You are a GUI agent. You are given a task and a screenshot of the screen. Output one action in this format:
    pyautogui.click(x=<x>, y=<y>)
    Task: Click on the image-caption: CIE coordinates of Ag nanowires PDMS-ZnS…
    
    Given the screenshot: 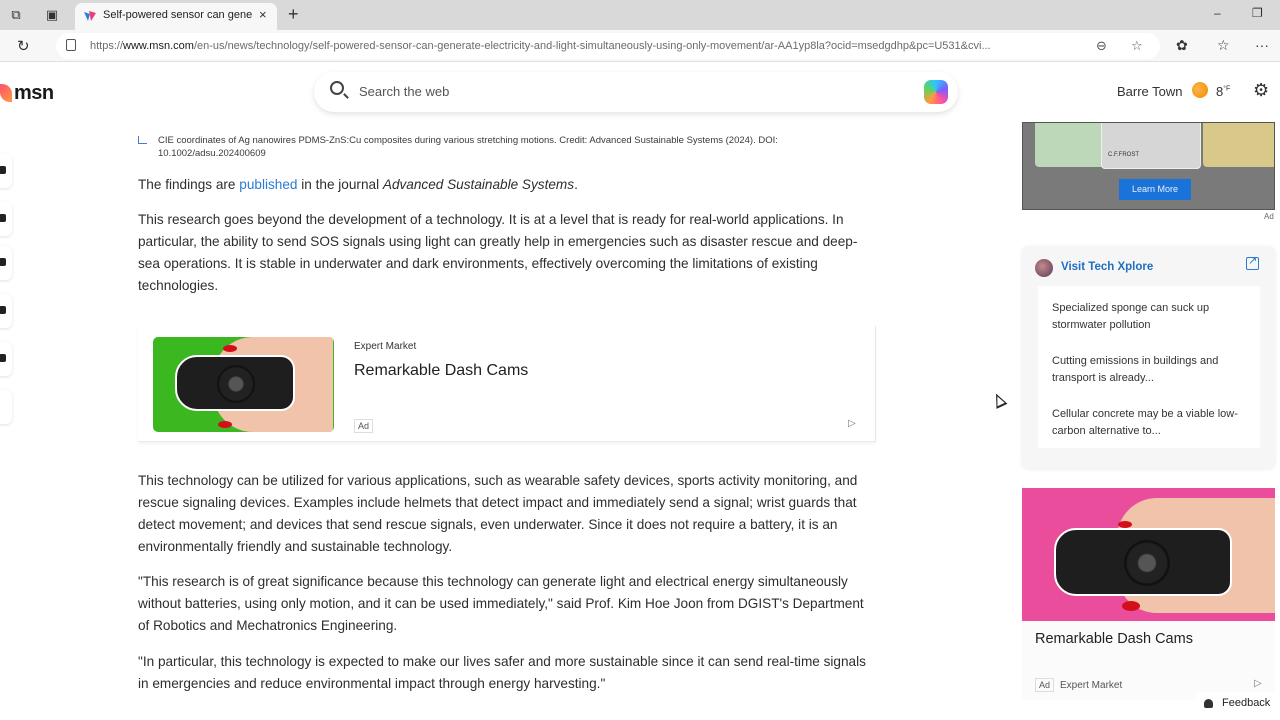 What is the action you would take?
    pyautogui.click(x=488, y=147)
    